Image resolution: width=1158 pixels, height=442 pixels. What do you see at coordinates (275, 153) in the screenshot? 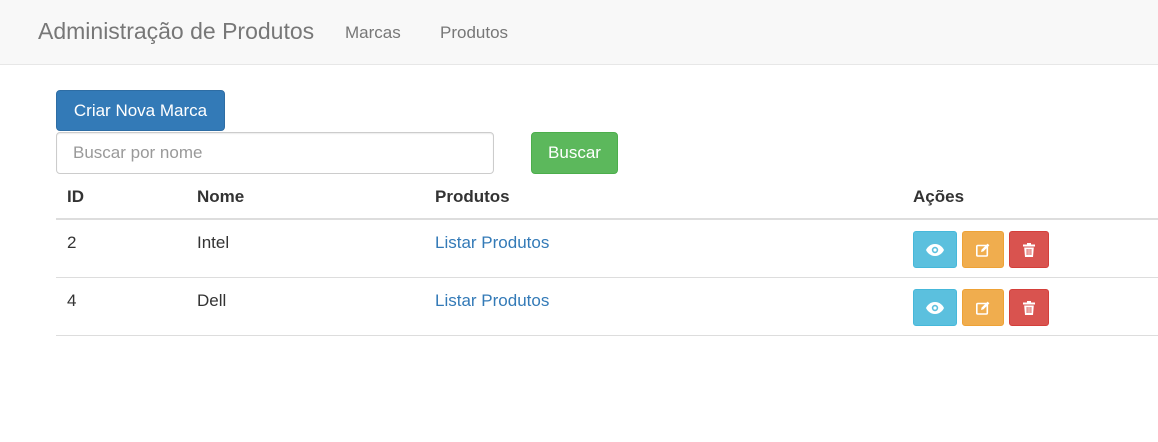
I see `search-input` at bounding box center [275, 153].